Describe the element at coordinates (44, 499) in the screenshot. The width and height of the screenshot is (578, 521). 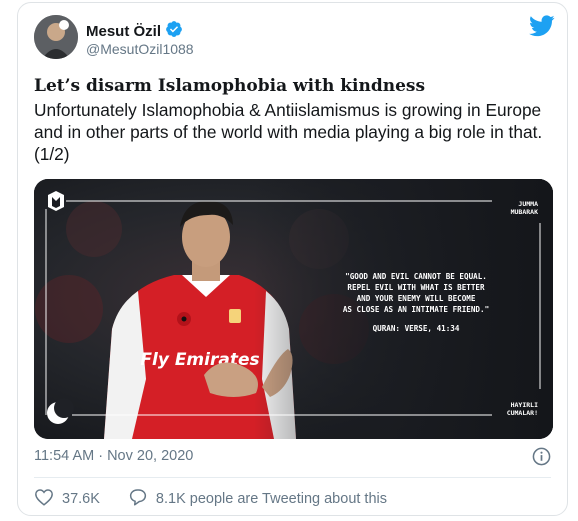
I see `heart-icon` at that location.